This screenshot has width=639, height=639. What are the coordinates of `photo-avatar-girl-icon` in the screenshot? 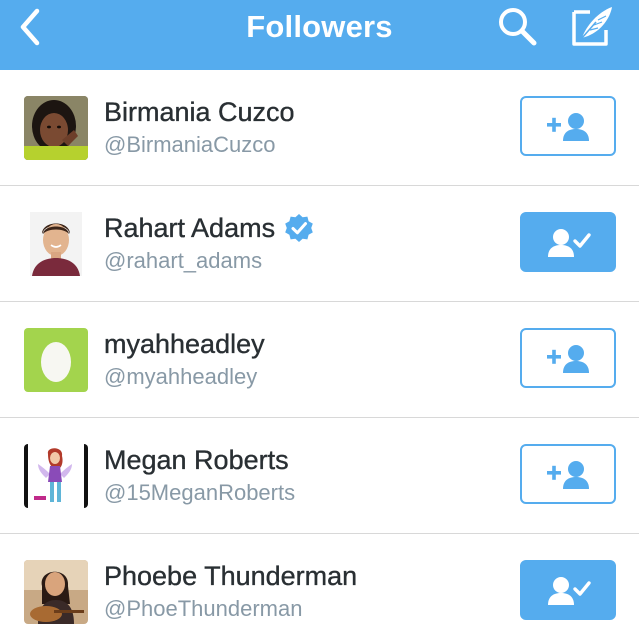 It's located at (56, 128).